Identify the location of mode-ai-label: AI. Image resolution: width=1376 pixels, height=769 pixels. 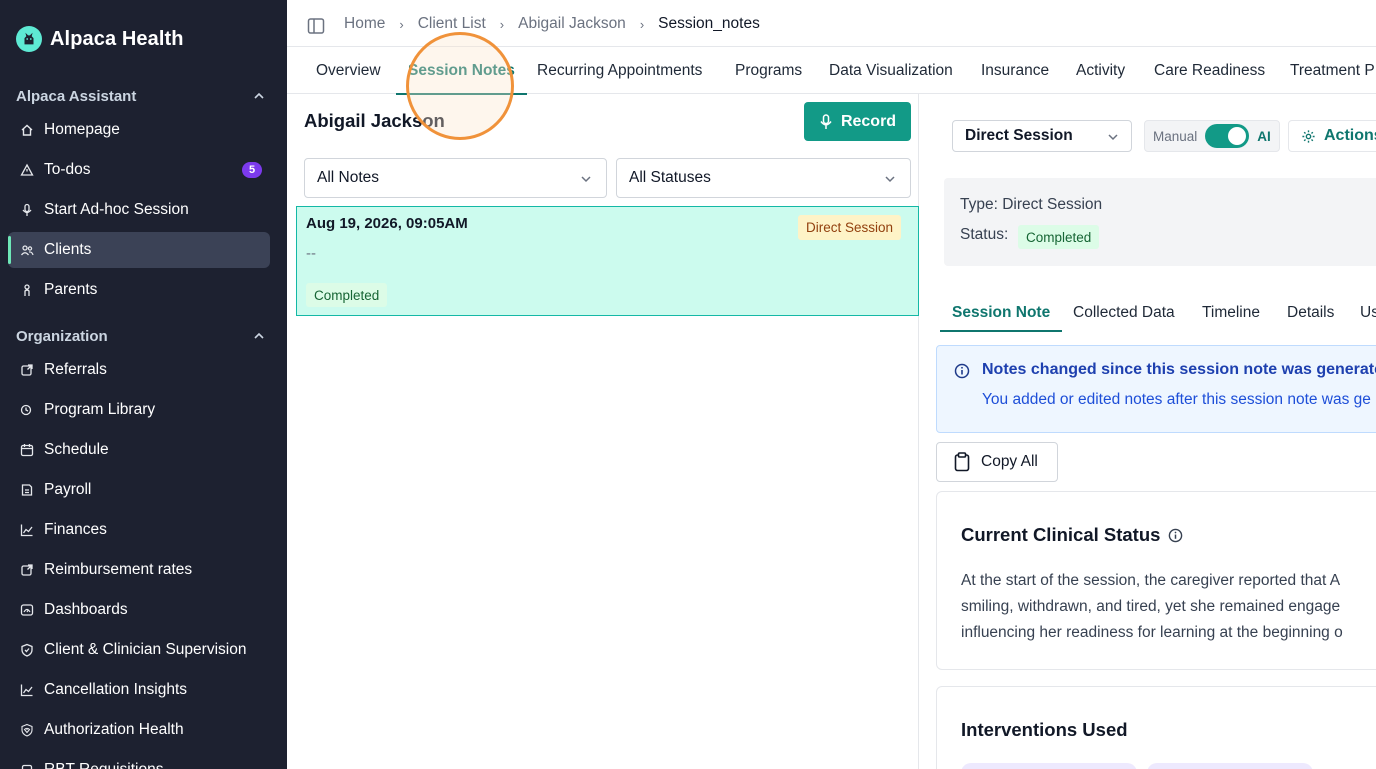
(1264, 136).